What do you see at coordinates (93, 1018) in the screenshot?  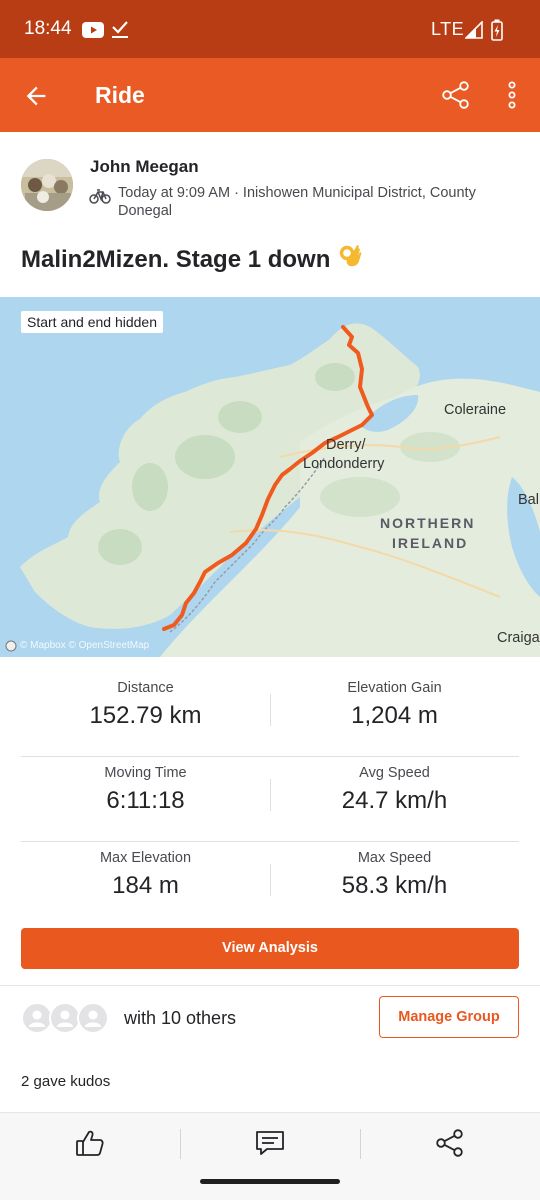 I see `group-avatar` at bounding box center [93, 1018].